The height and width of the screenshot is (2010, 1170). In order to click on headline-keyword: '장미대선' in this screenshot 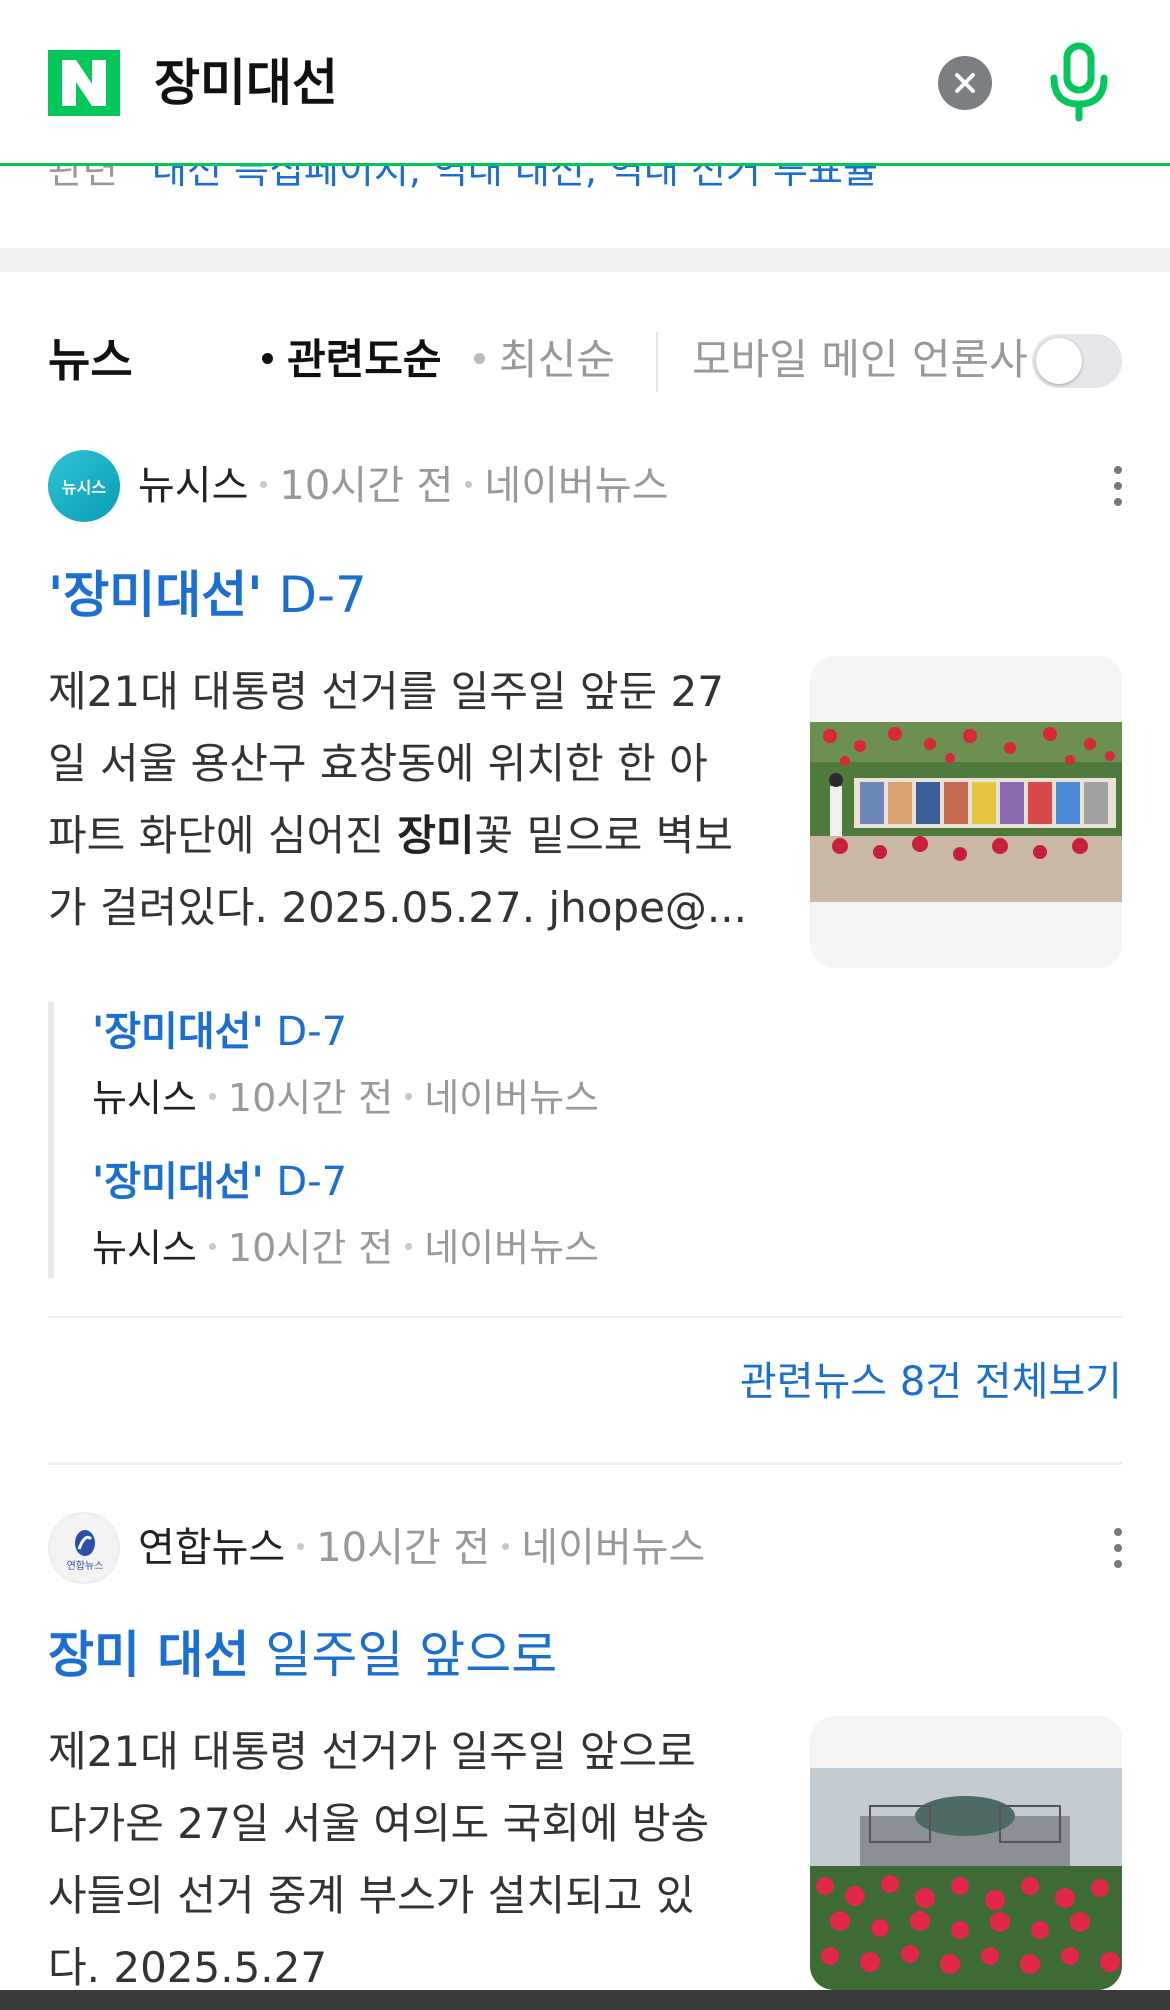, I will do `click(155, 595)`.